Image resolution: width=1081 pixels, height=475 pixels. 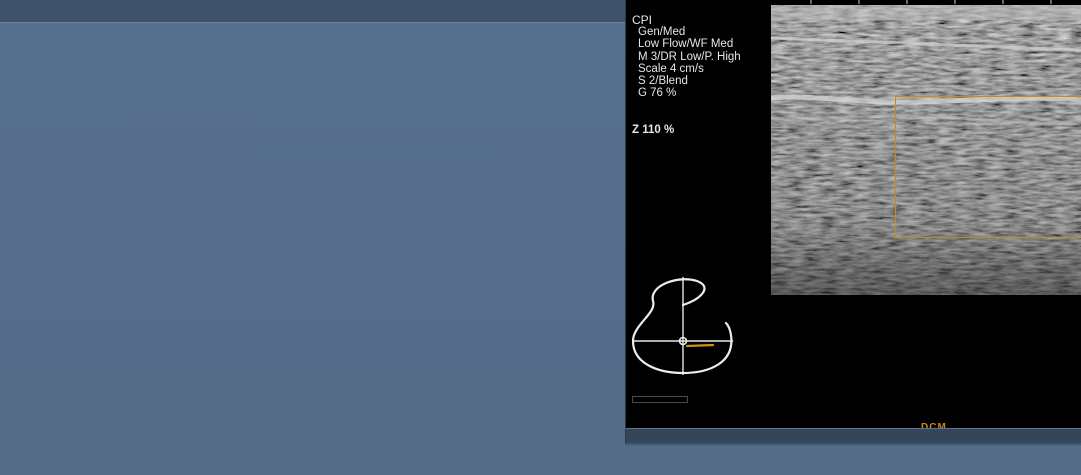 I want to click on breast-probe-position-icon, so click(x=682, y=326).